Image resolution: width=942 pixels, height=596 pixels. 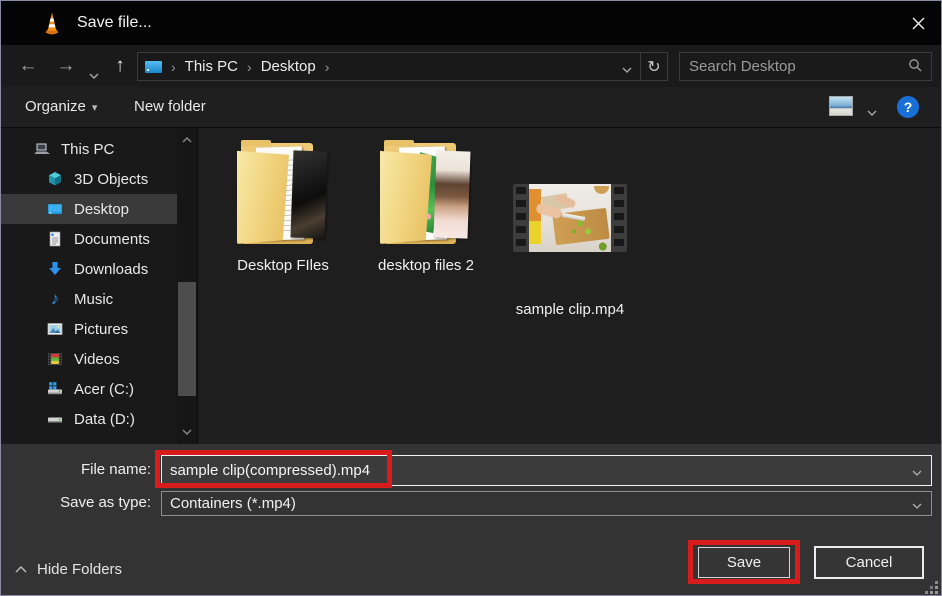 I want to click on file-tile-desktop-files-2: desktop files 2, so click(x=426, y=207).